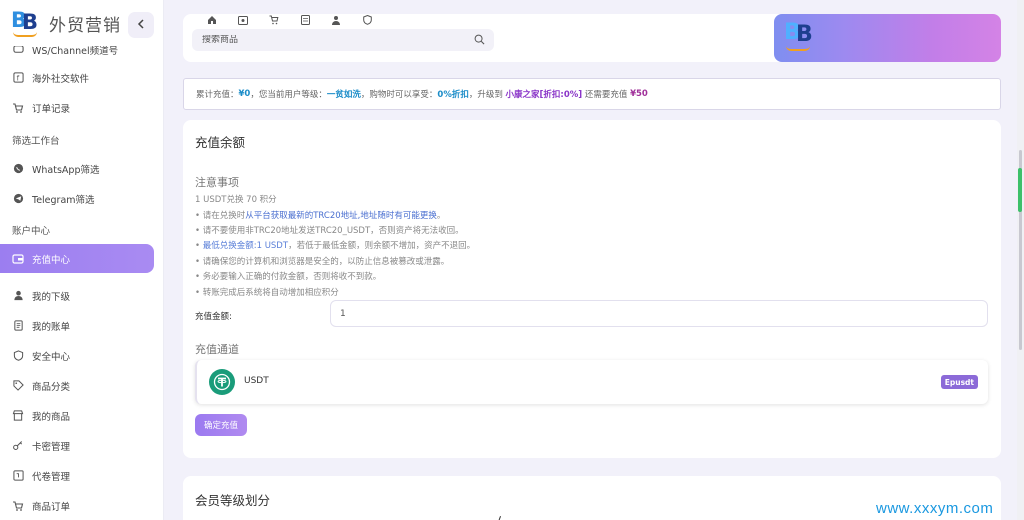 This screenshot has height=520, width=1024. I want to click on sidebar-item-social-apps: f 海外社交软件, so click(77, 77).